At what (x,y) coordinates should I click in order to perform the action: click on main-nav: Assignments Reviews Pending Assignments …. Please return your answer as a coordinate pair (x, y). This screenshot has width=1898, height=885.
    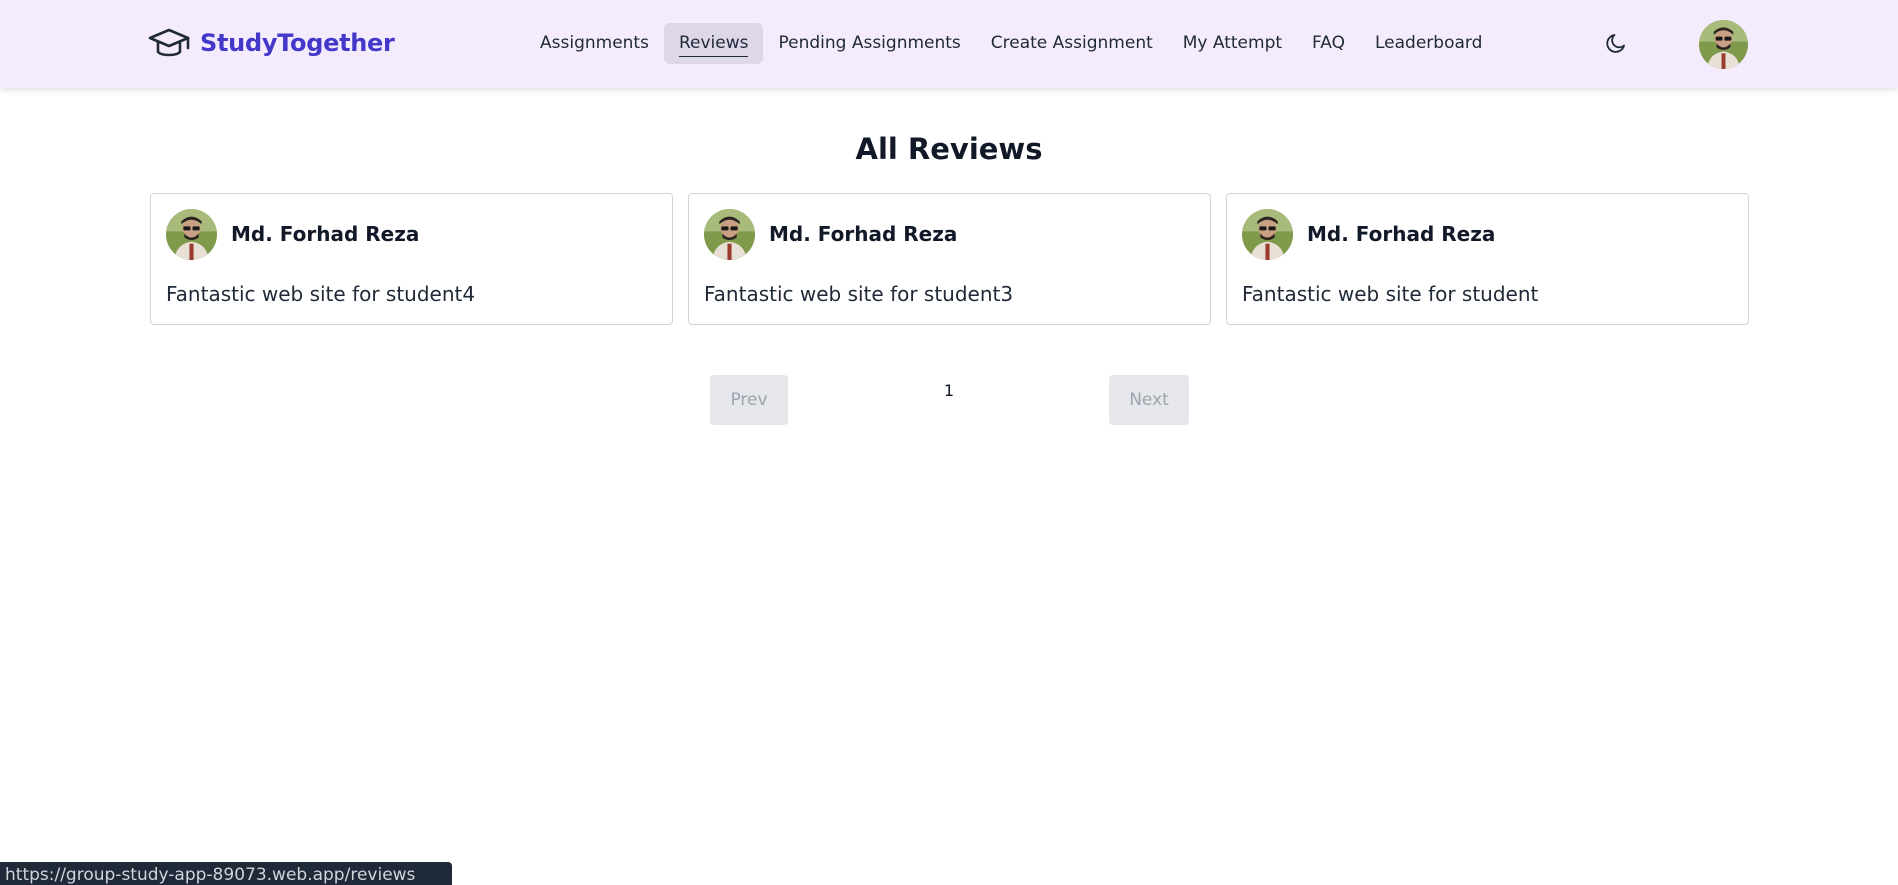
    Looking at the image, I should click on (1011, 43).